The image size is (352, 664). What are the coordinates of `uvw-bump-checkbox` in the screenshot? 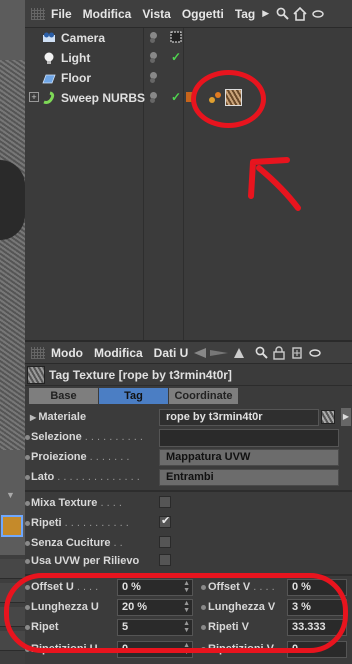 It's located at (165, 560).